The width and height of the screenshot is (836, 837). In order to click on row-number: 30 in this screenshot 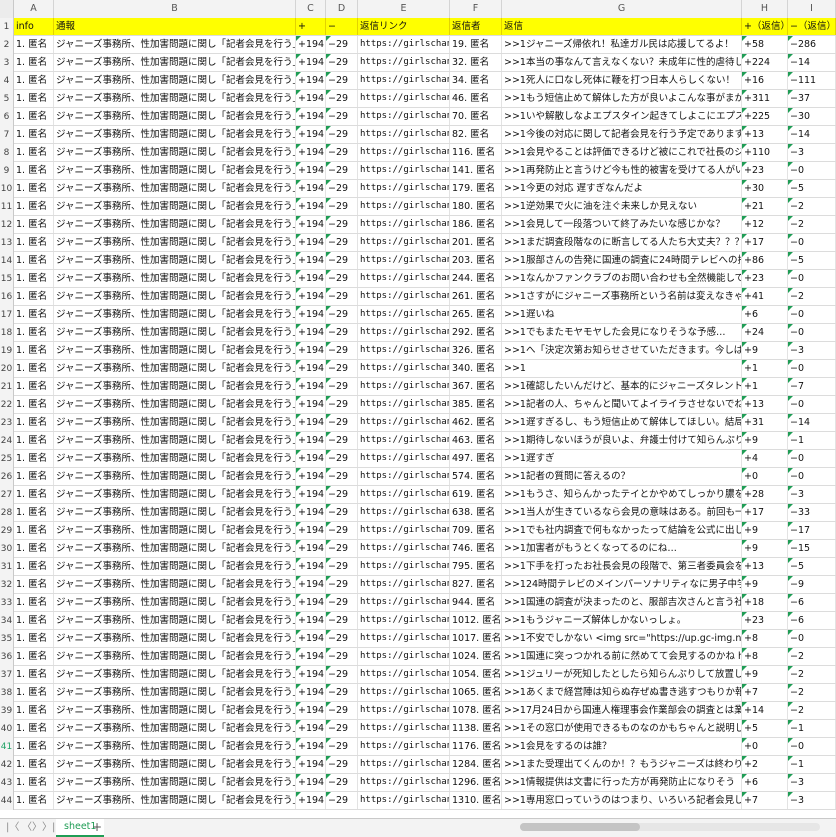, I will do `click(7, 549)`.